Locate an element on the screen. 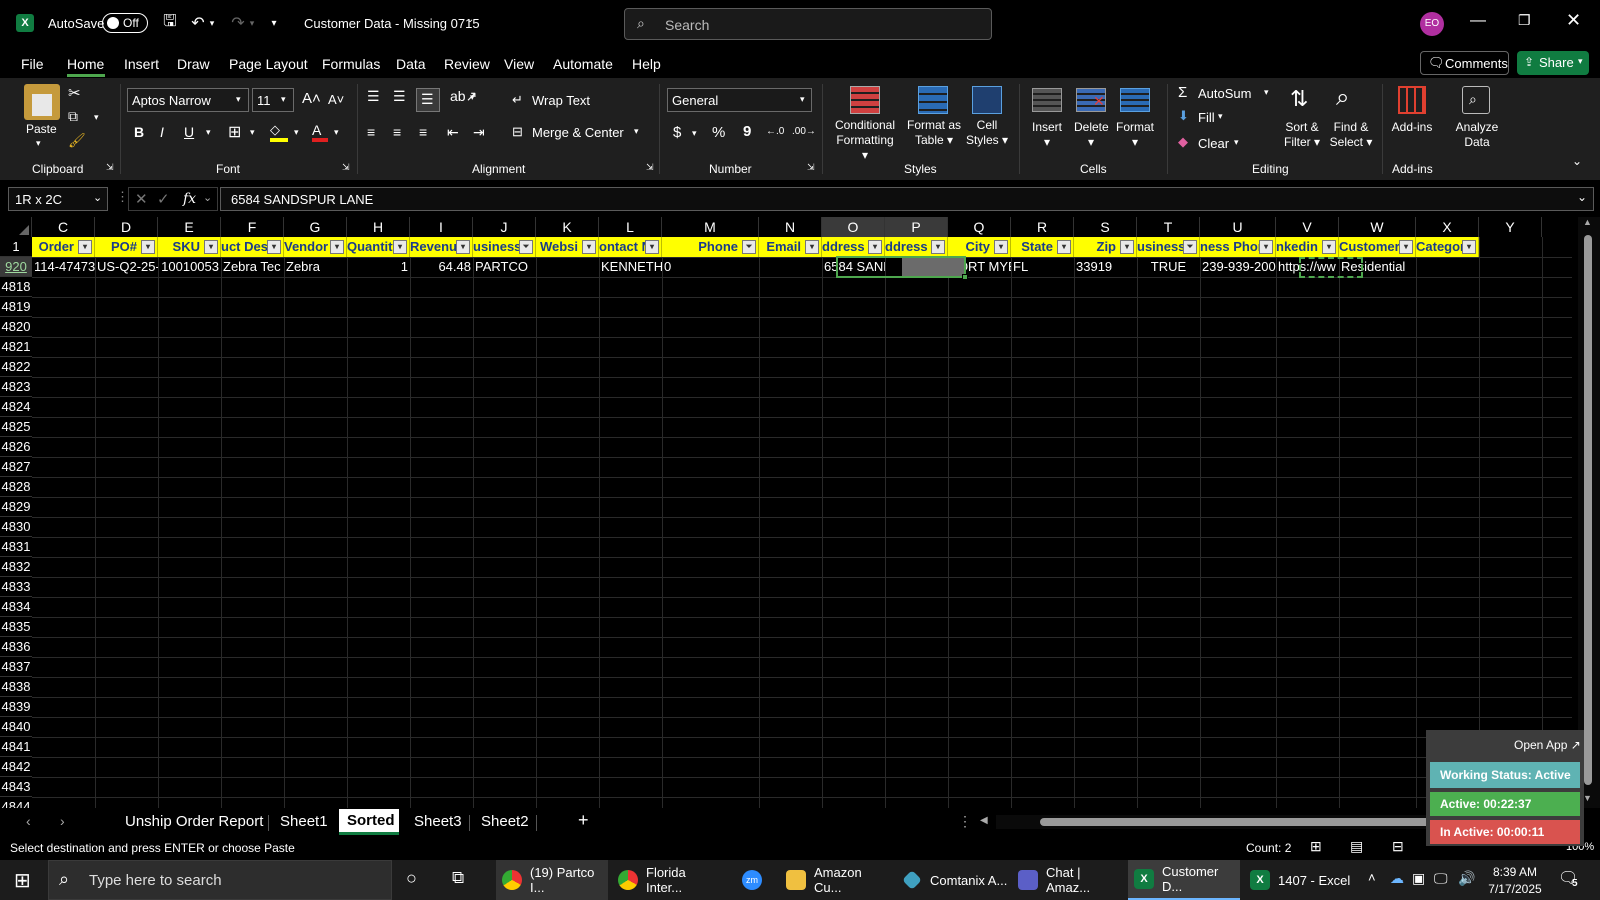 This screenshot has height=900, width=1600. cell-f920: Zebra Tec is located at coordinates (252, 267).